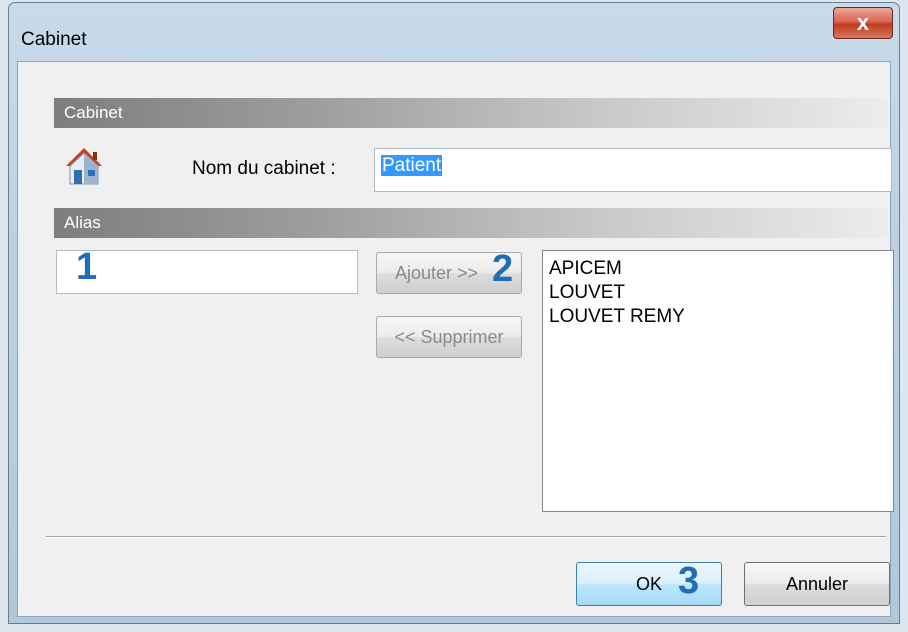 This screenshot has height=632, width=908. What do you see at coordinates (503, 269) in the screenshot?
I see `annotation-marker-2: 2` at bounding box center [503, 269].